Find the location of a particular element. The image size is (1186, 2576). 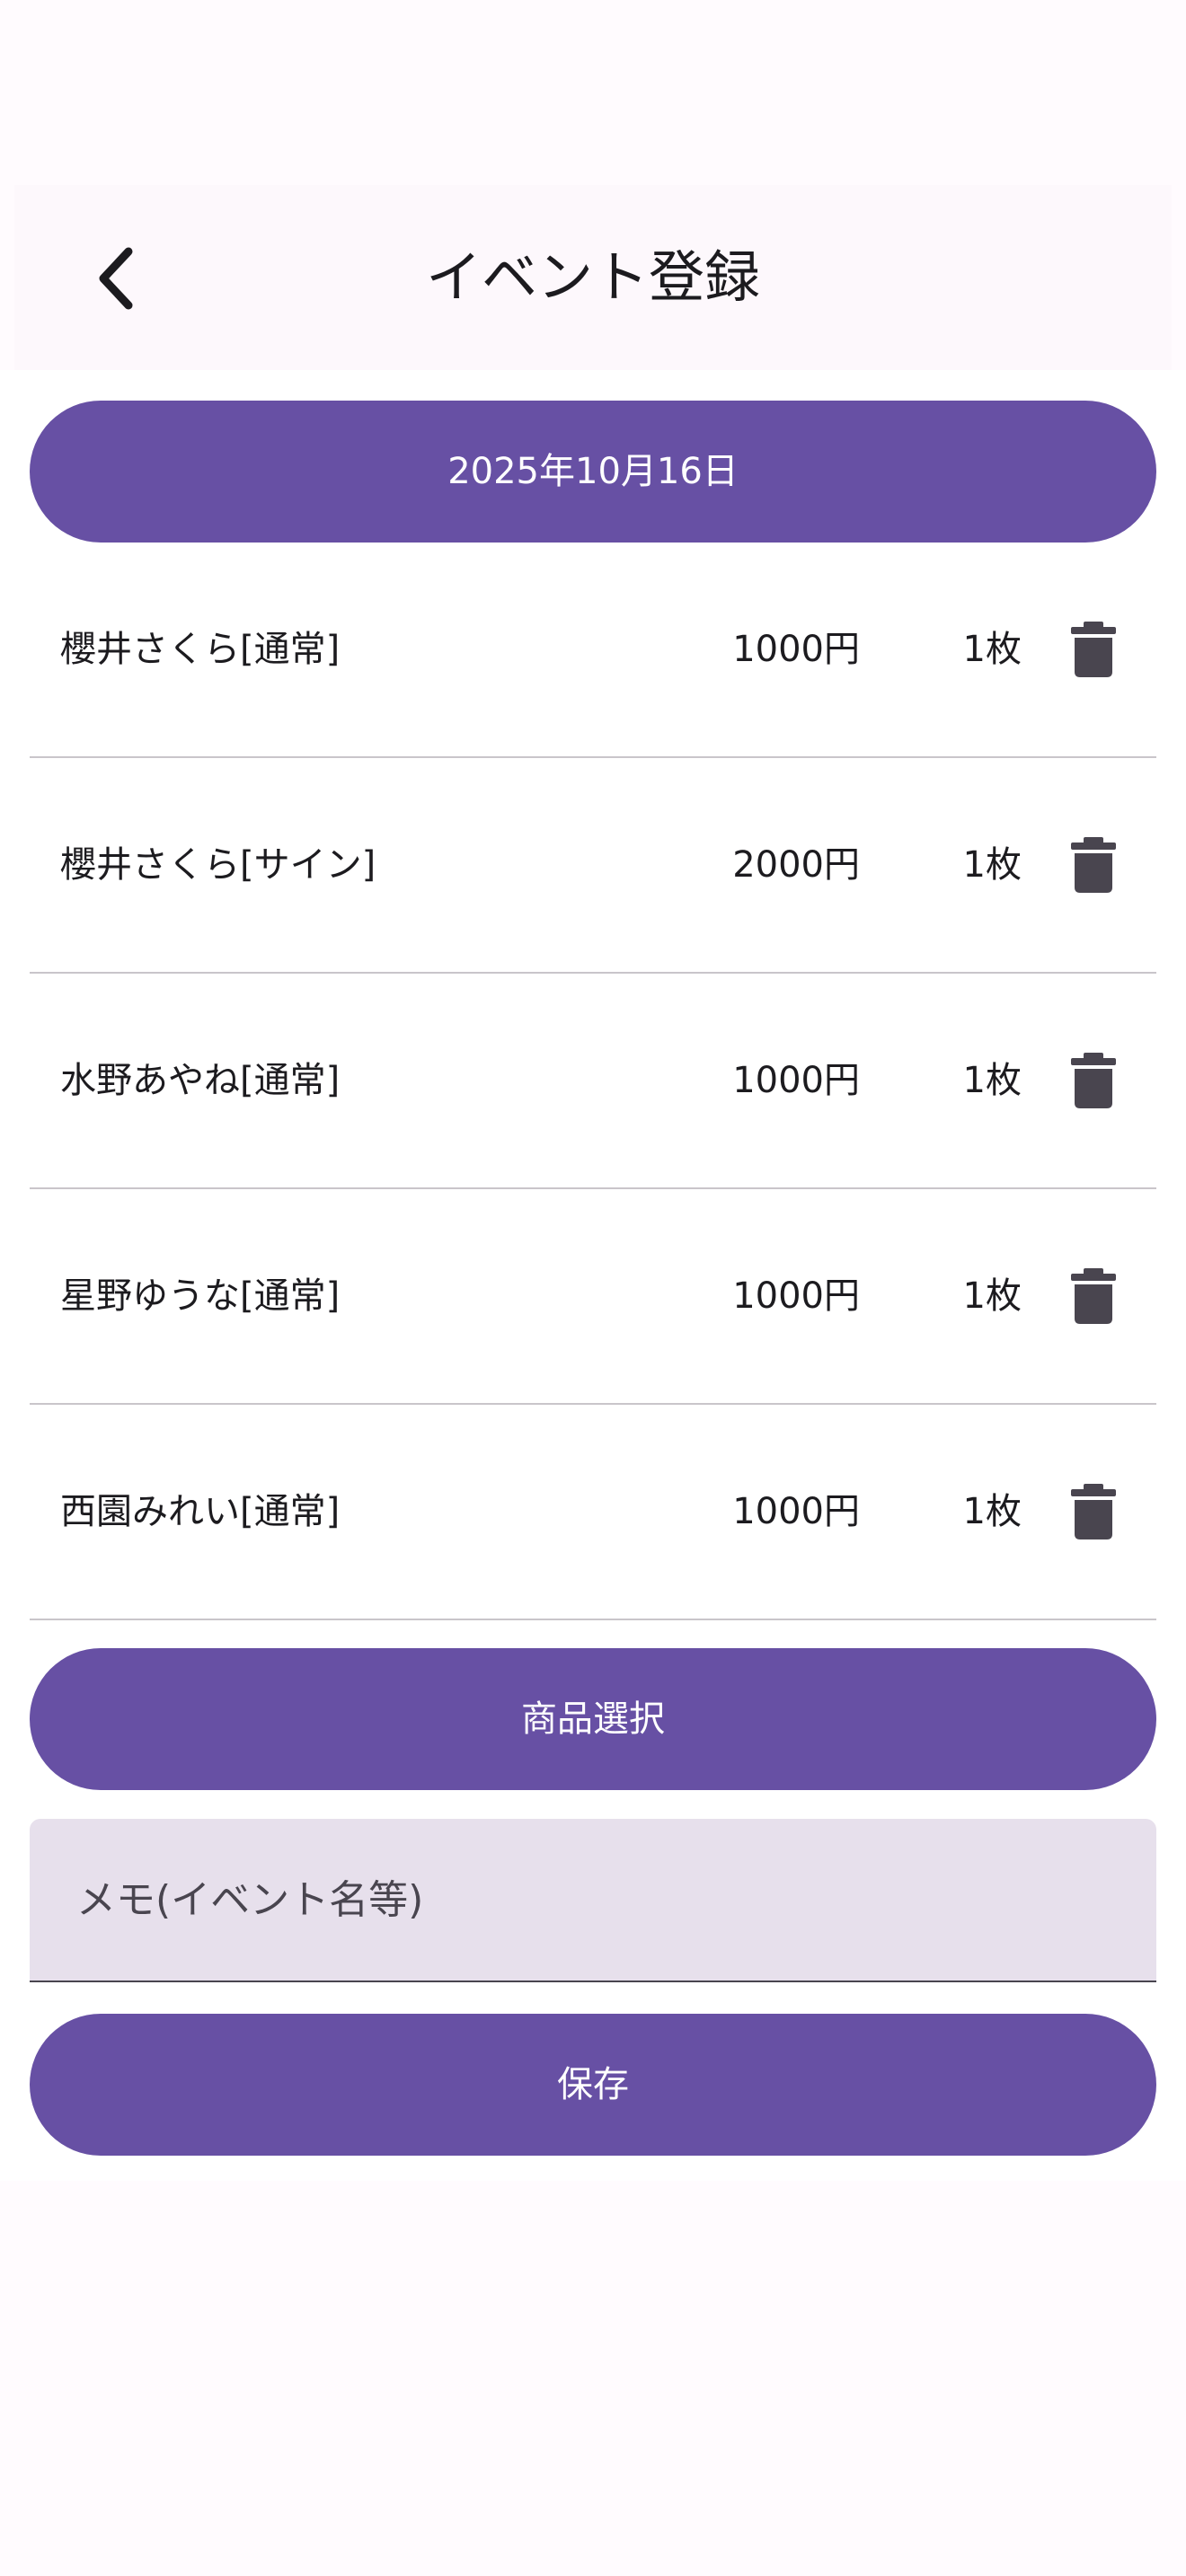

app-bar: イベント登録 is located at coordinates (593, 277).